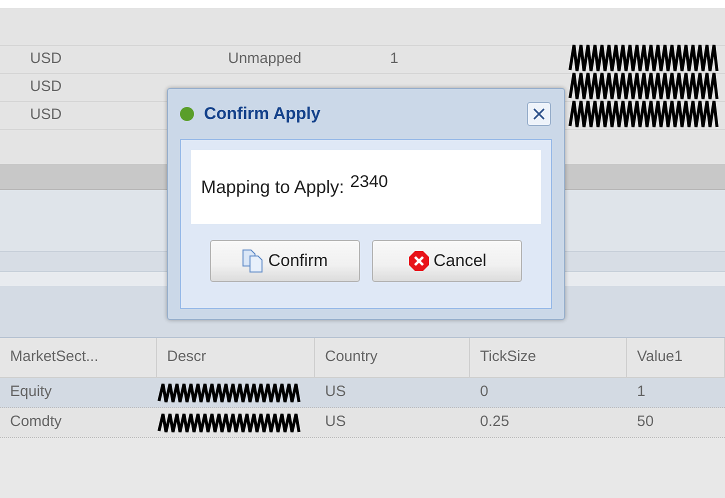  What do you see at coordinates (676, 357) in the screenshot?
I see `column-header: Value1` at bounding box center [676, 357].